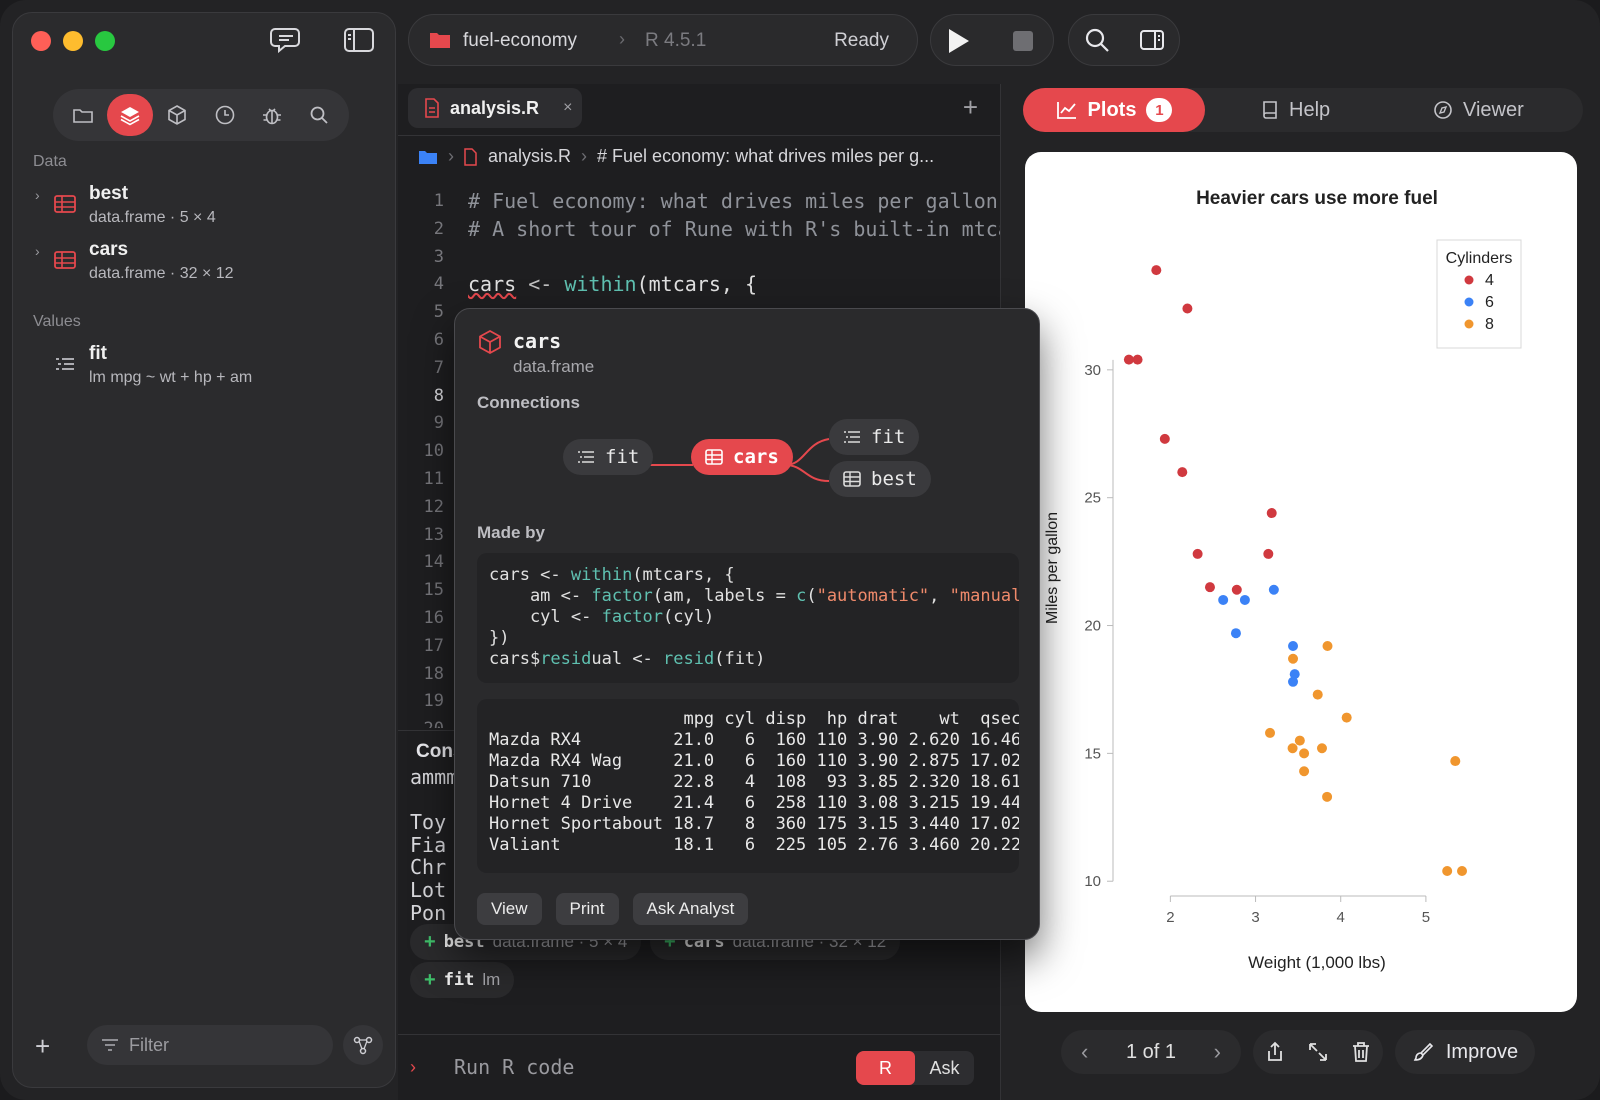  I want to click on improve-button: Improve, so click(1465, 1052).